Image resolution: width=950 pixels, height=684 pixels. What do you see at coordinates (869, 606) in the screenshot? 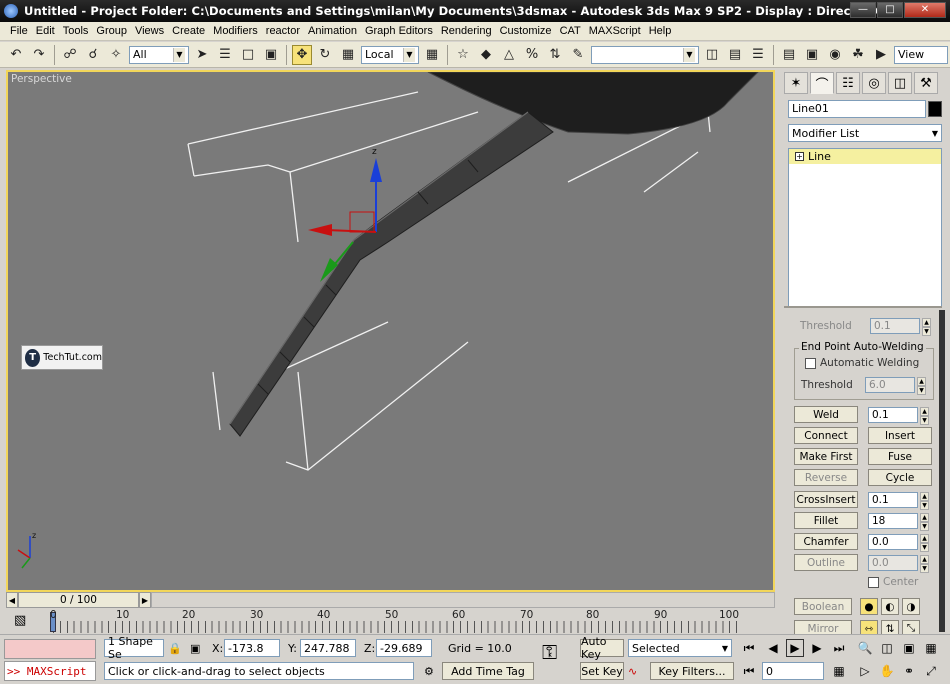
I see `boolean-union-icon: ●` at bounding box center [869, 606].